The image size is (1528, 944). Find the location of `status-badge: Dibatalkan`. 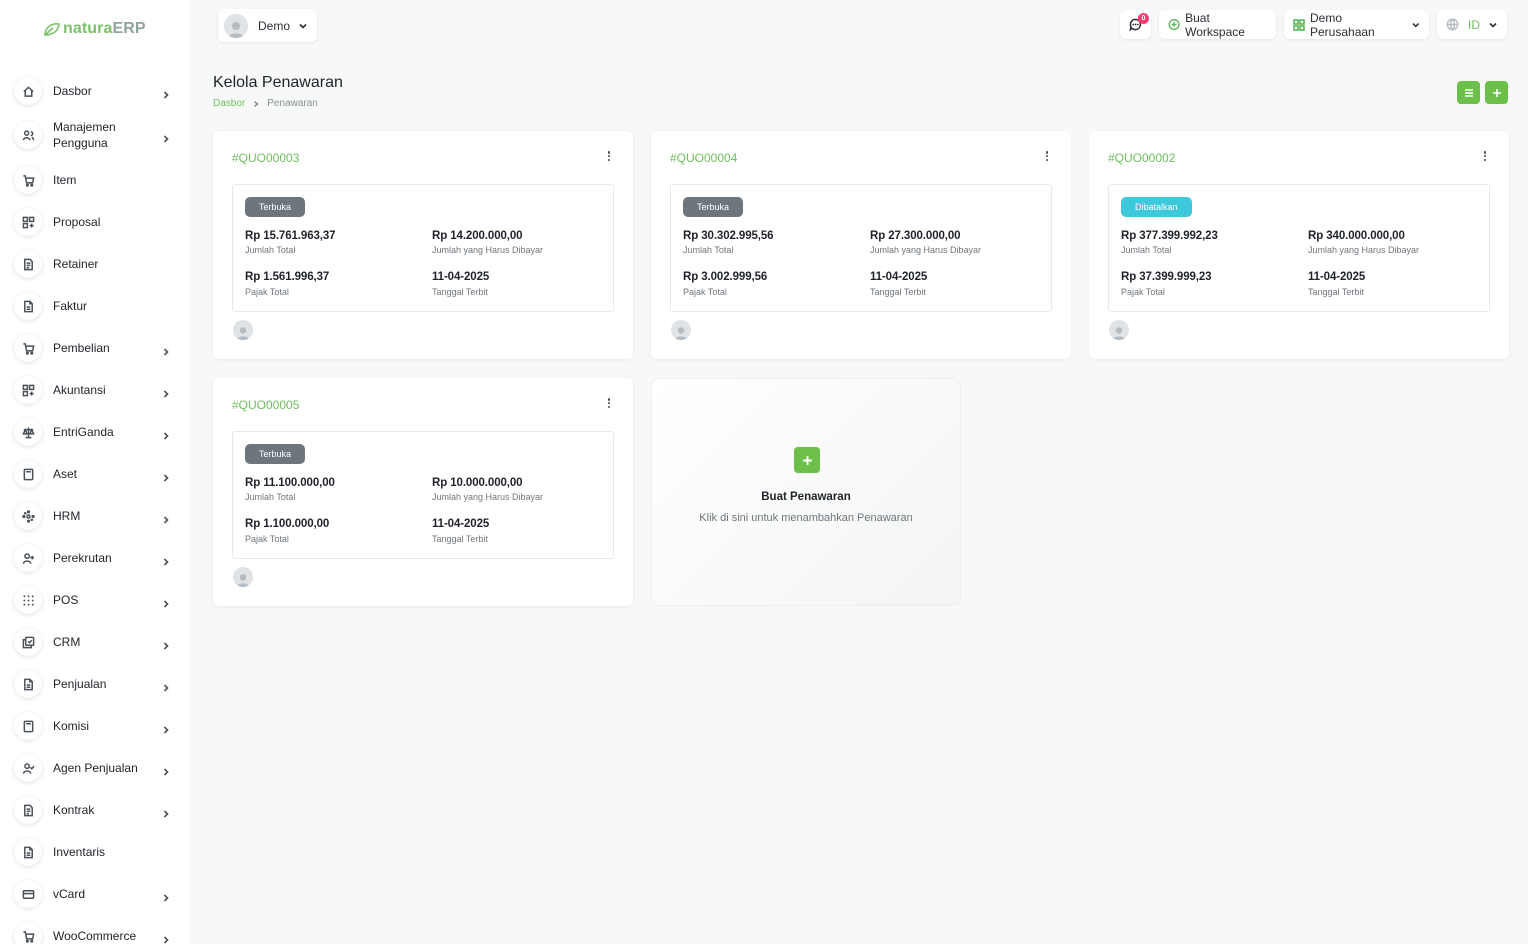

status-badge: Dibatalkan is located at coordinates (1156, 207).